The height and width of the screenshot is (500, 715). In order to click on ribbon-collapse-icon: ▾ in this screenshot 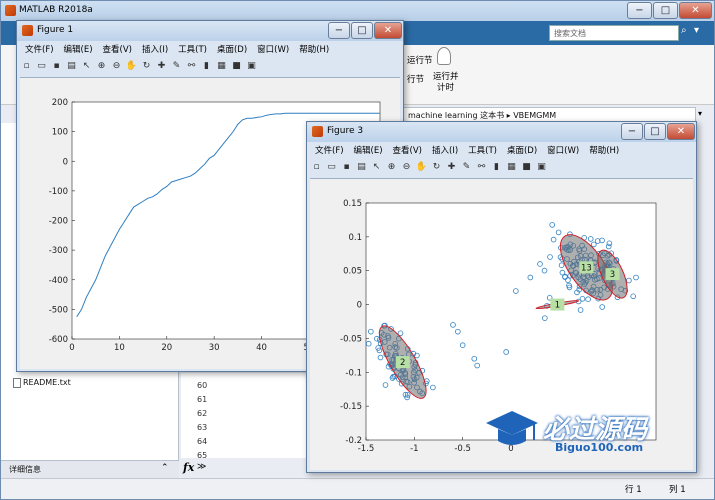, I will do `click(696, 30)`.